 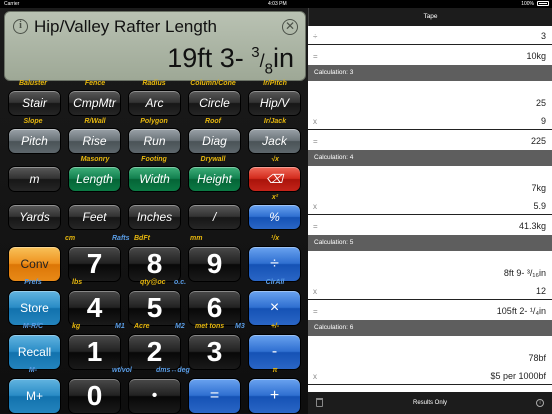 I want to click on tape-row: x $5 per 1000bf, so click(x=430, y=375).